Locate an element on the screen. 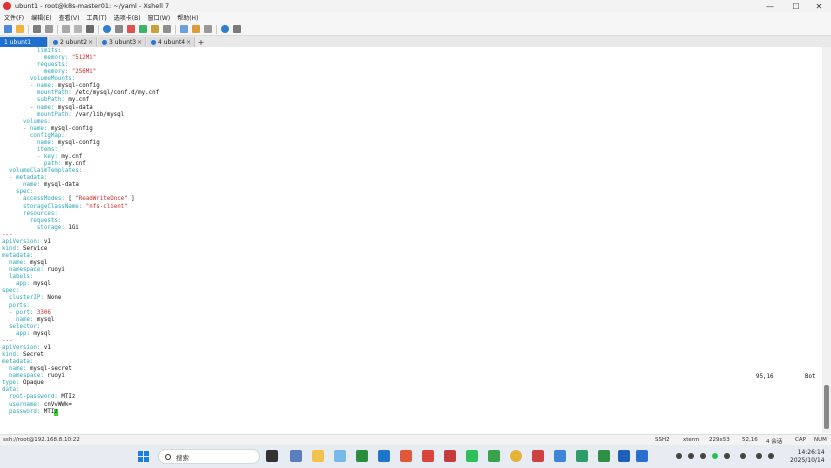 This screenshot has width=831, height=468. disconnect-icon is located at coordinates (49, 29).